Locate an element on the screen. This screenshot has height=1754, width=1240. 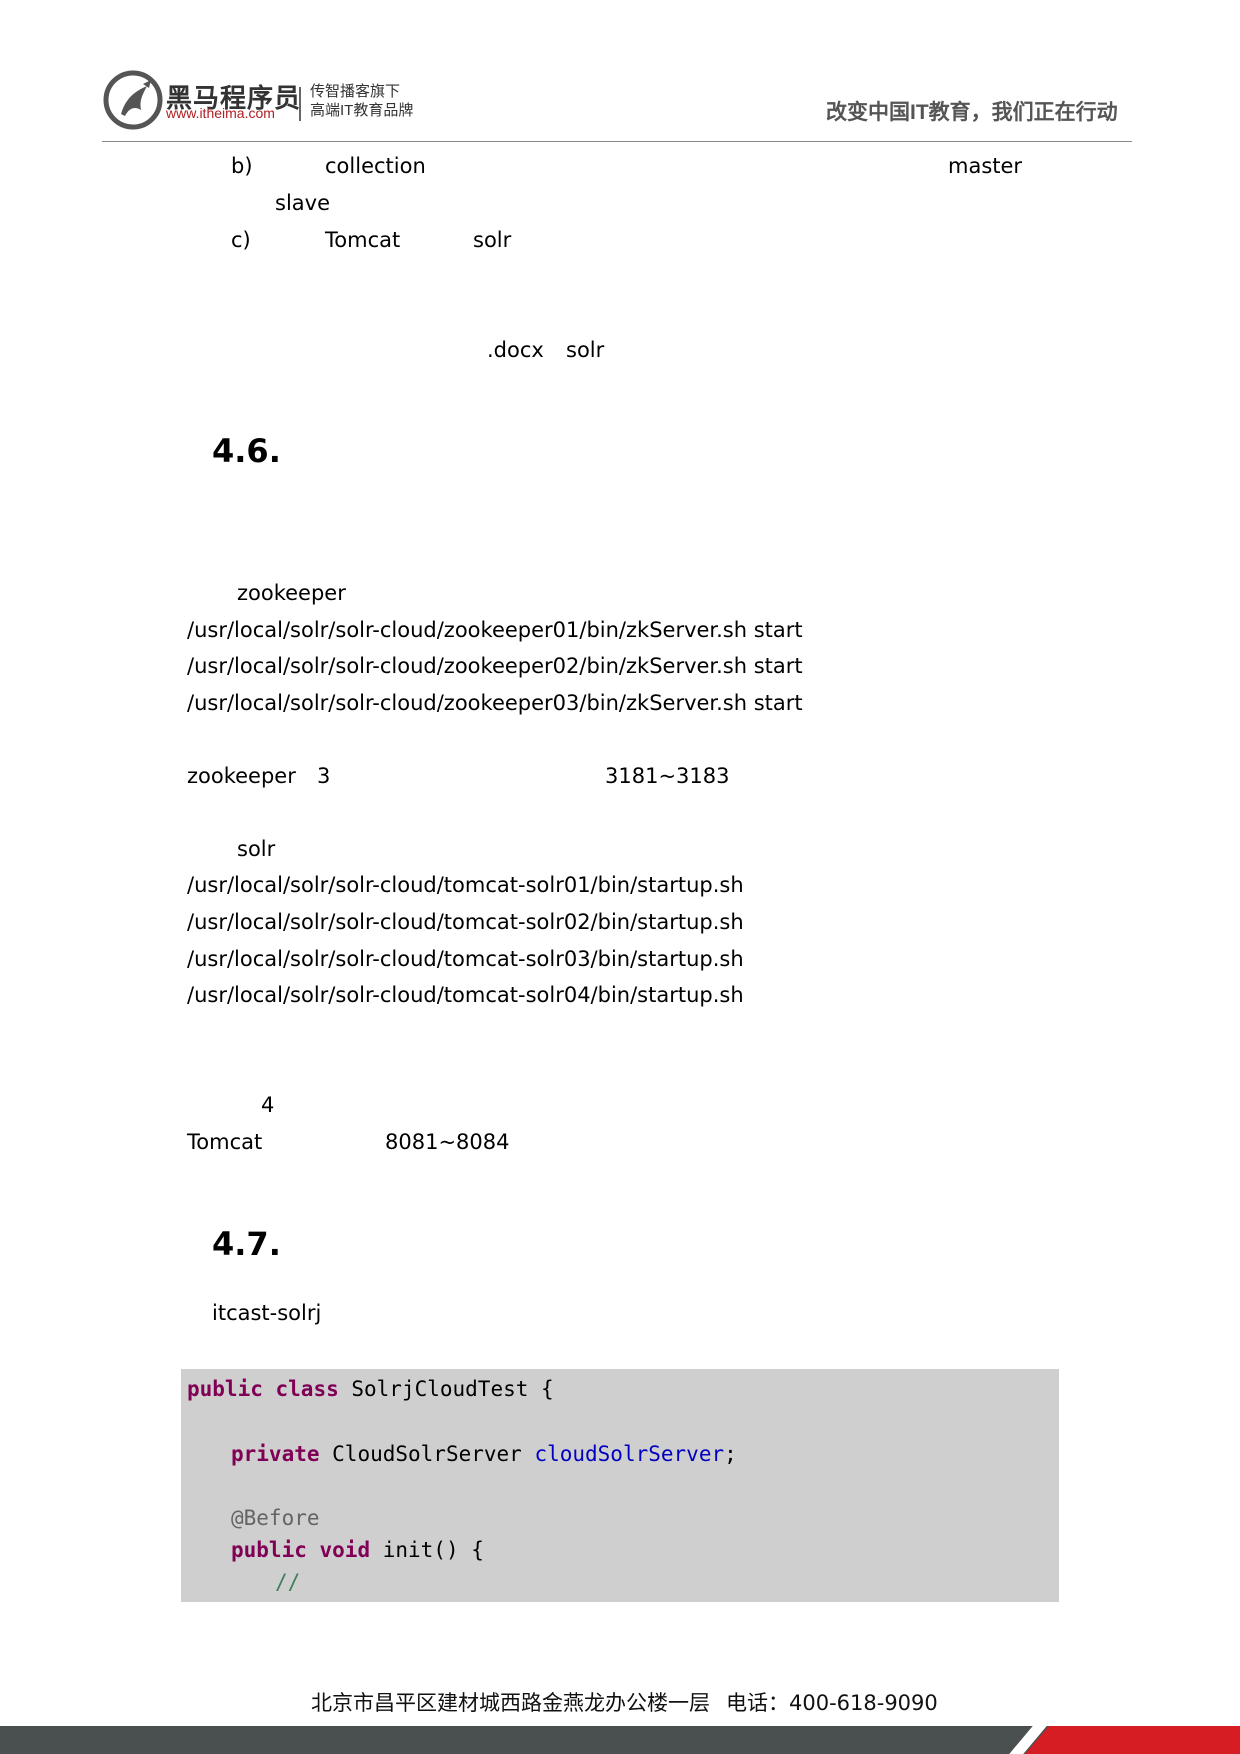
solr-label: solr is located at coordinates (256, 849).